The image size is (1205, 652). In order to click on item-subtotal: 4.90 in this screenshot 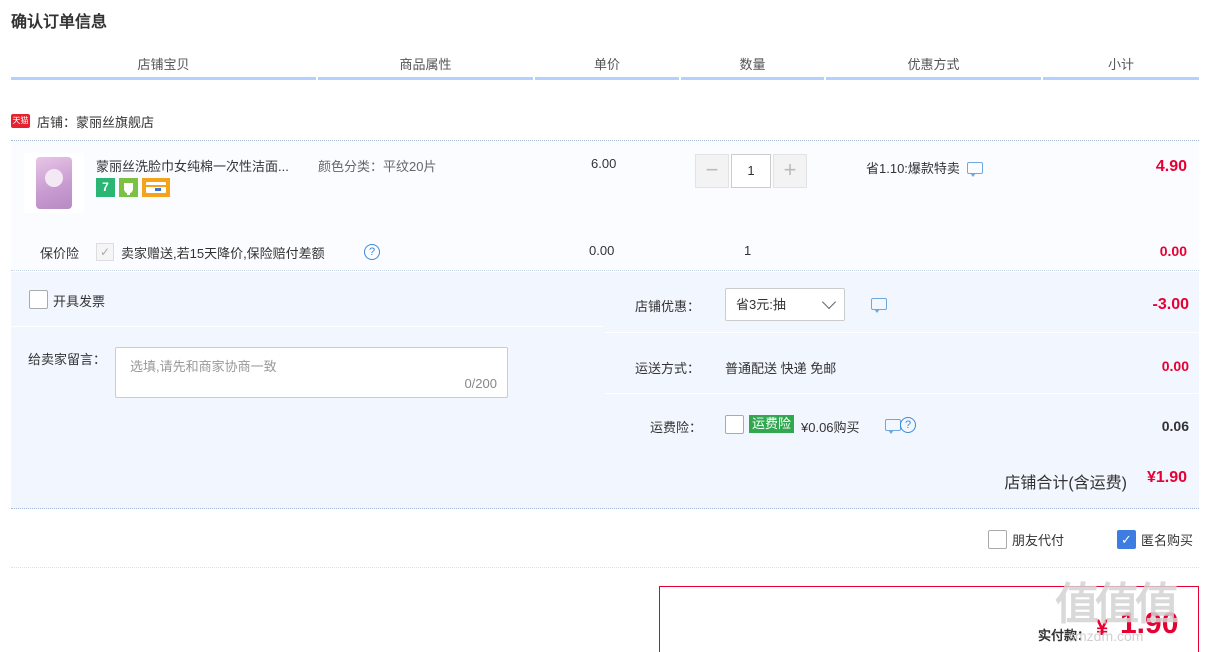, I will do `click(1171, 166)`.